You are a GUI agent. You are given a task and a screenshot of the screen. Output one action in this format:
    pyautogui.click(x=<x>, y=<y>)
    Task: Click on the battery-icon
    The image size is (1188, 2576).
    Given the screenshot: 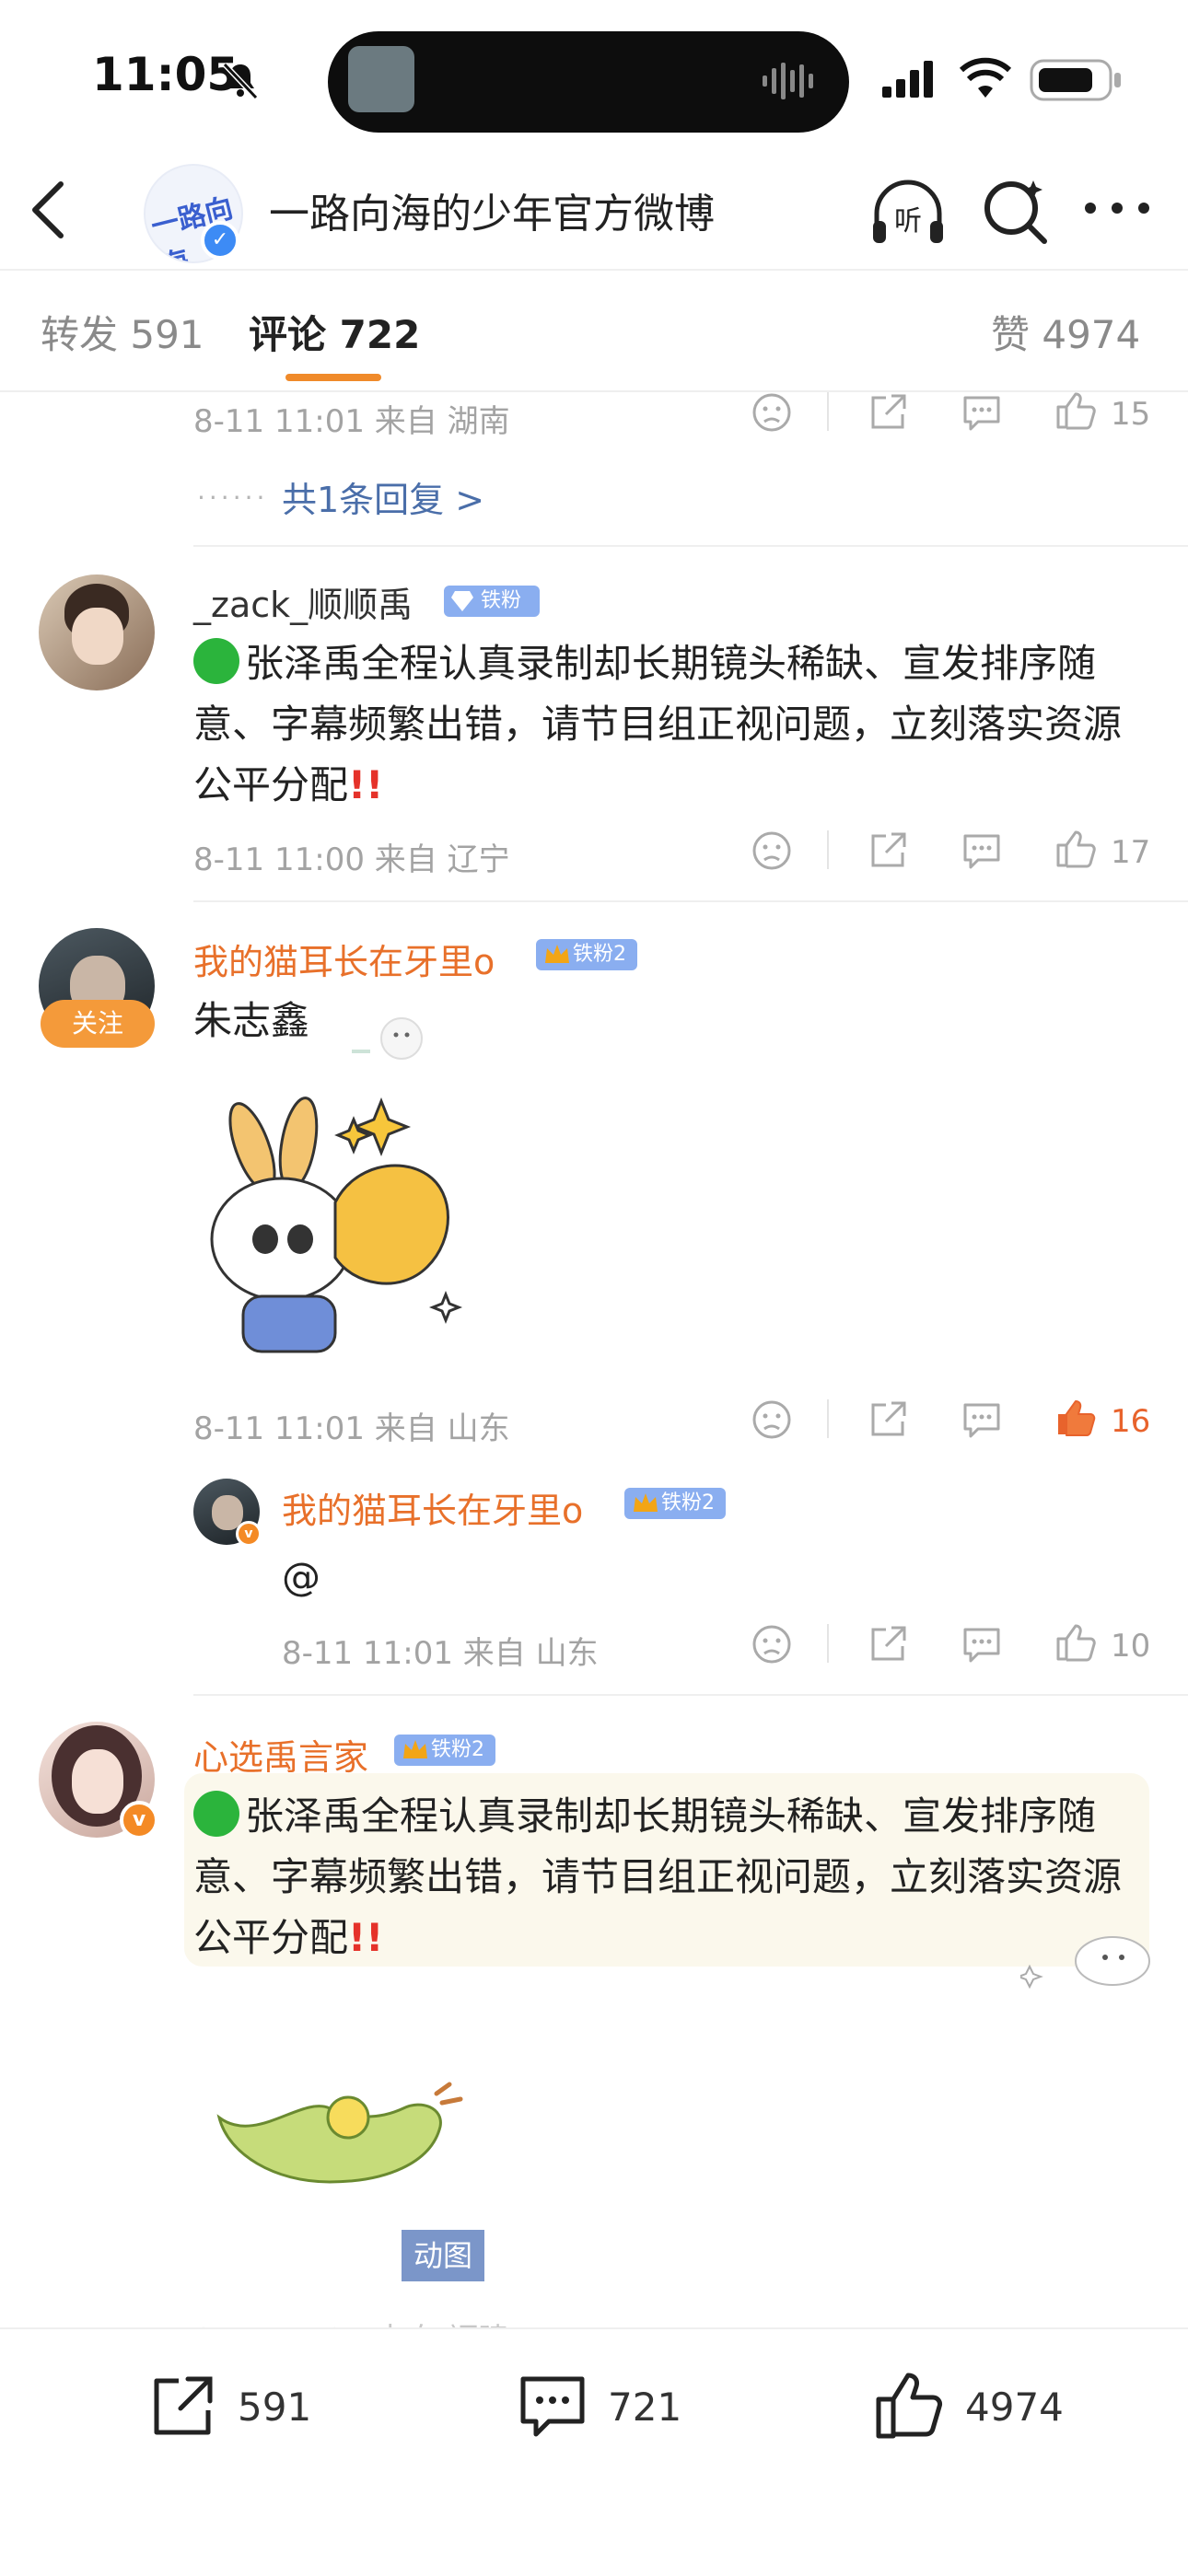 What is the action you would take?
    pyautogui.click(x=1075, y=80)
    